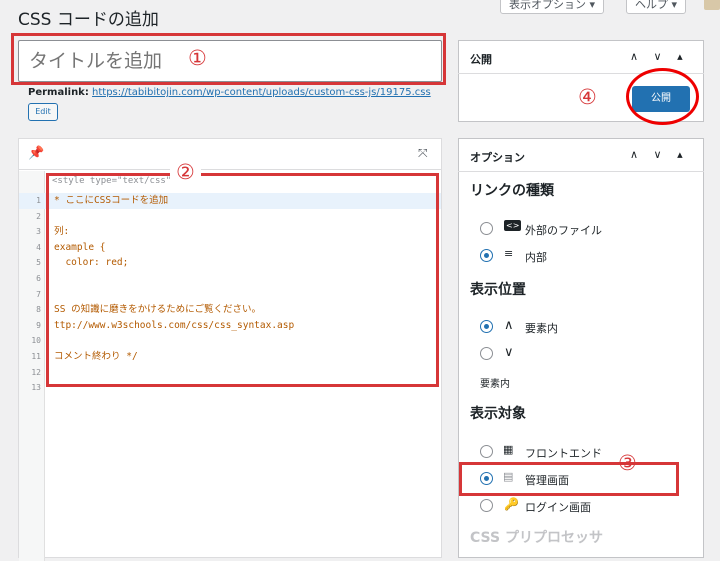 The height and width of the screenshot is (561, 720). What do you see at coordinates (541, 328) in the screenshot?
I see `option-position-in-element: 要素内` at bounding box center [541, 328].